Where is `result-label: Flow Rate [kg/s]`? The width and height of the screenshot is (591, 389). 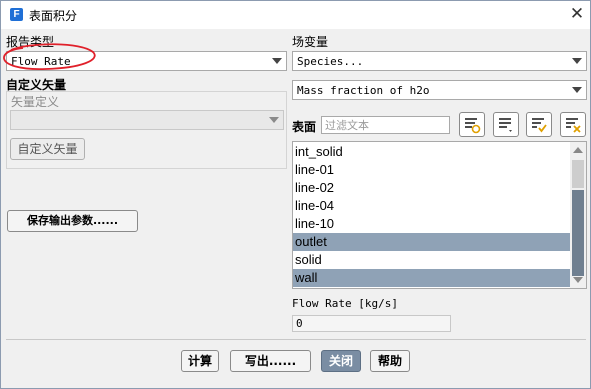
result-label: Flow Rate [kg/s] is located at coordinates (345, 303).